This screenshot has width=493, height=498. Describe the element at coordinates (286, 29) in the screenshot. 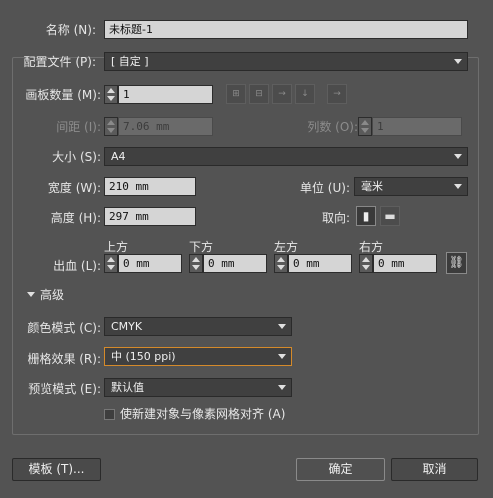

I see `name-input: 未标题-1` at that location.